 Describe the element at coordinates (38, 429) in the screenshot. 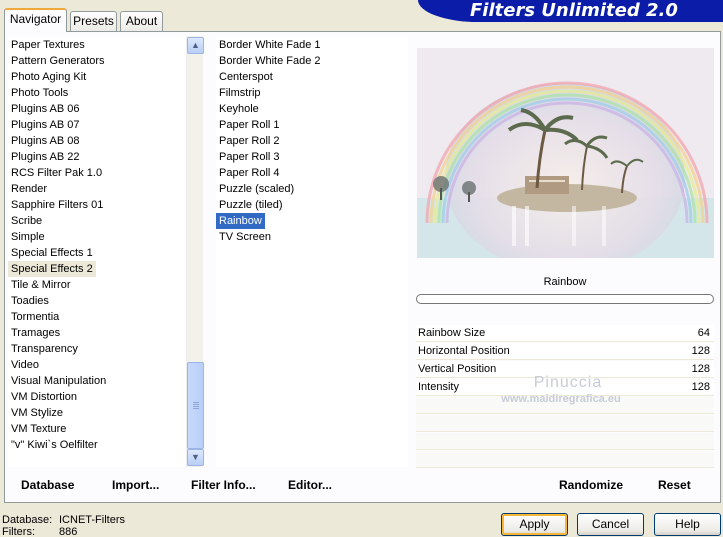

I see `category-item: VM Texture` at that location.